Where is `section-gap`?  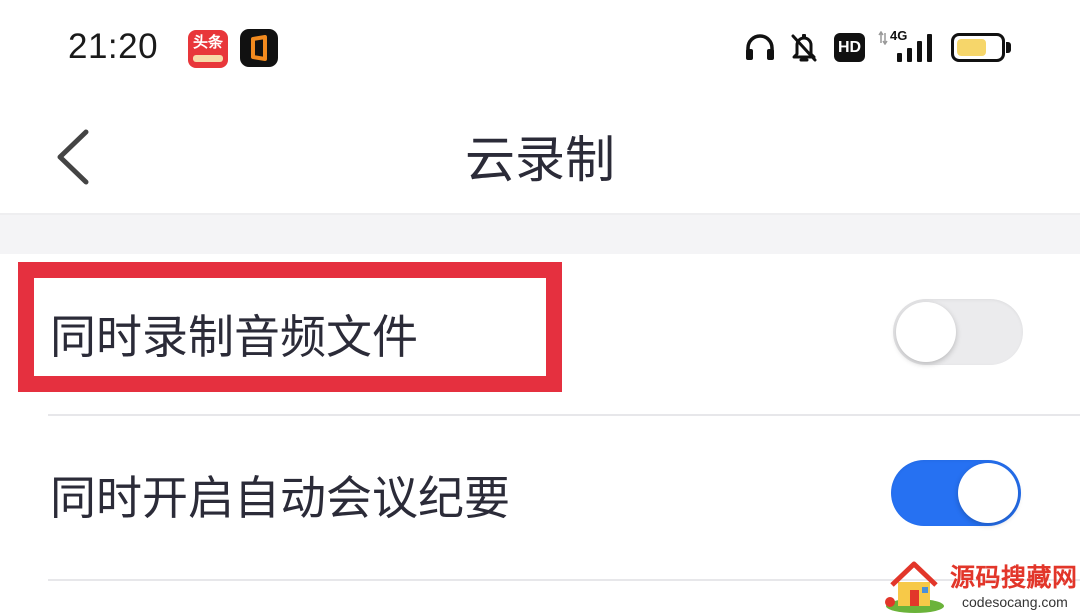 section-gap is located at coordinates (540, 234).